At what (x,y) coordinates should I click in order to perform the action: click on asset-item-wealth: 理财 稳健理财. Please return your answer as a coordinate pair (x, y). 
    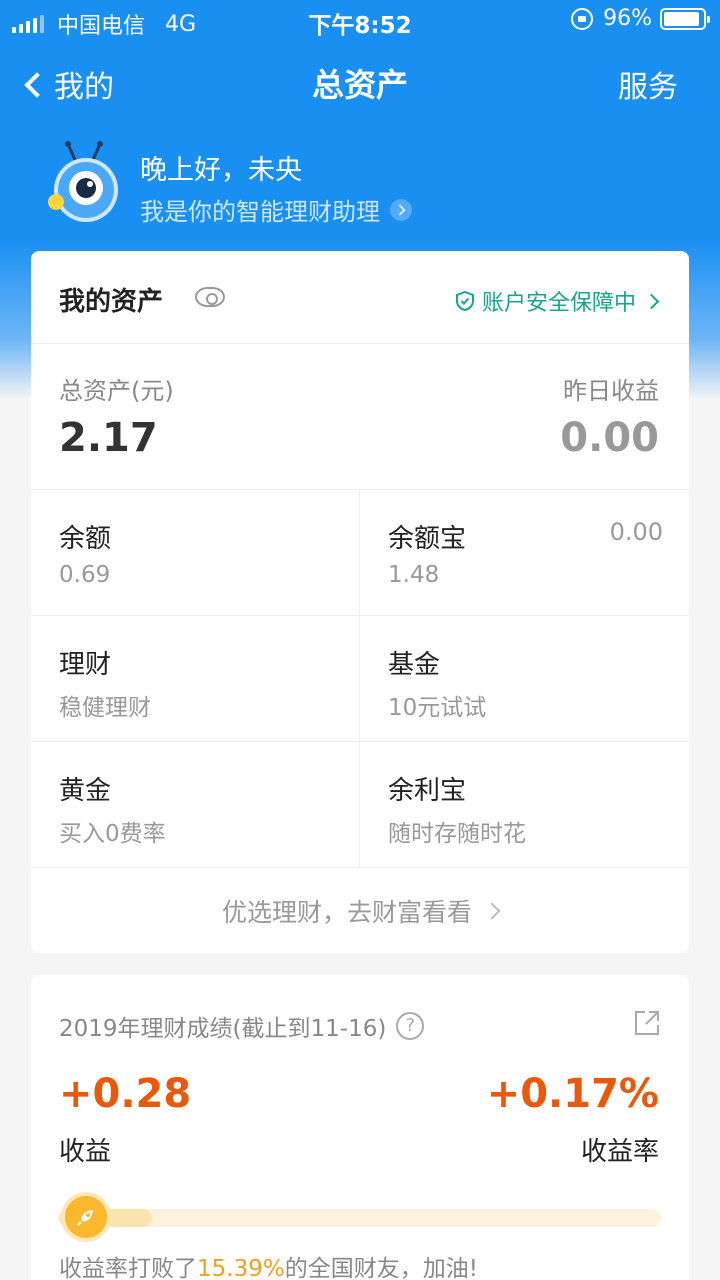
    Looking at the image, I should click on (195, 678).